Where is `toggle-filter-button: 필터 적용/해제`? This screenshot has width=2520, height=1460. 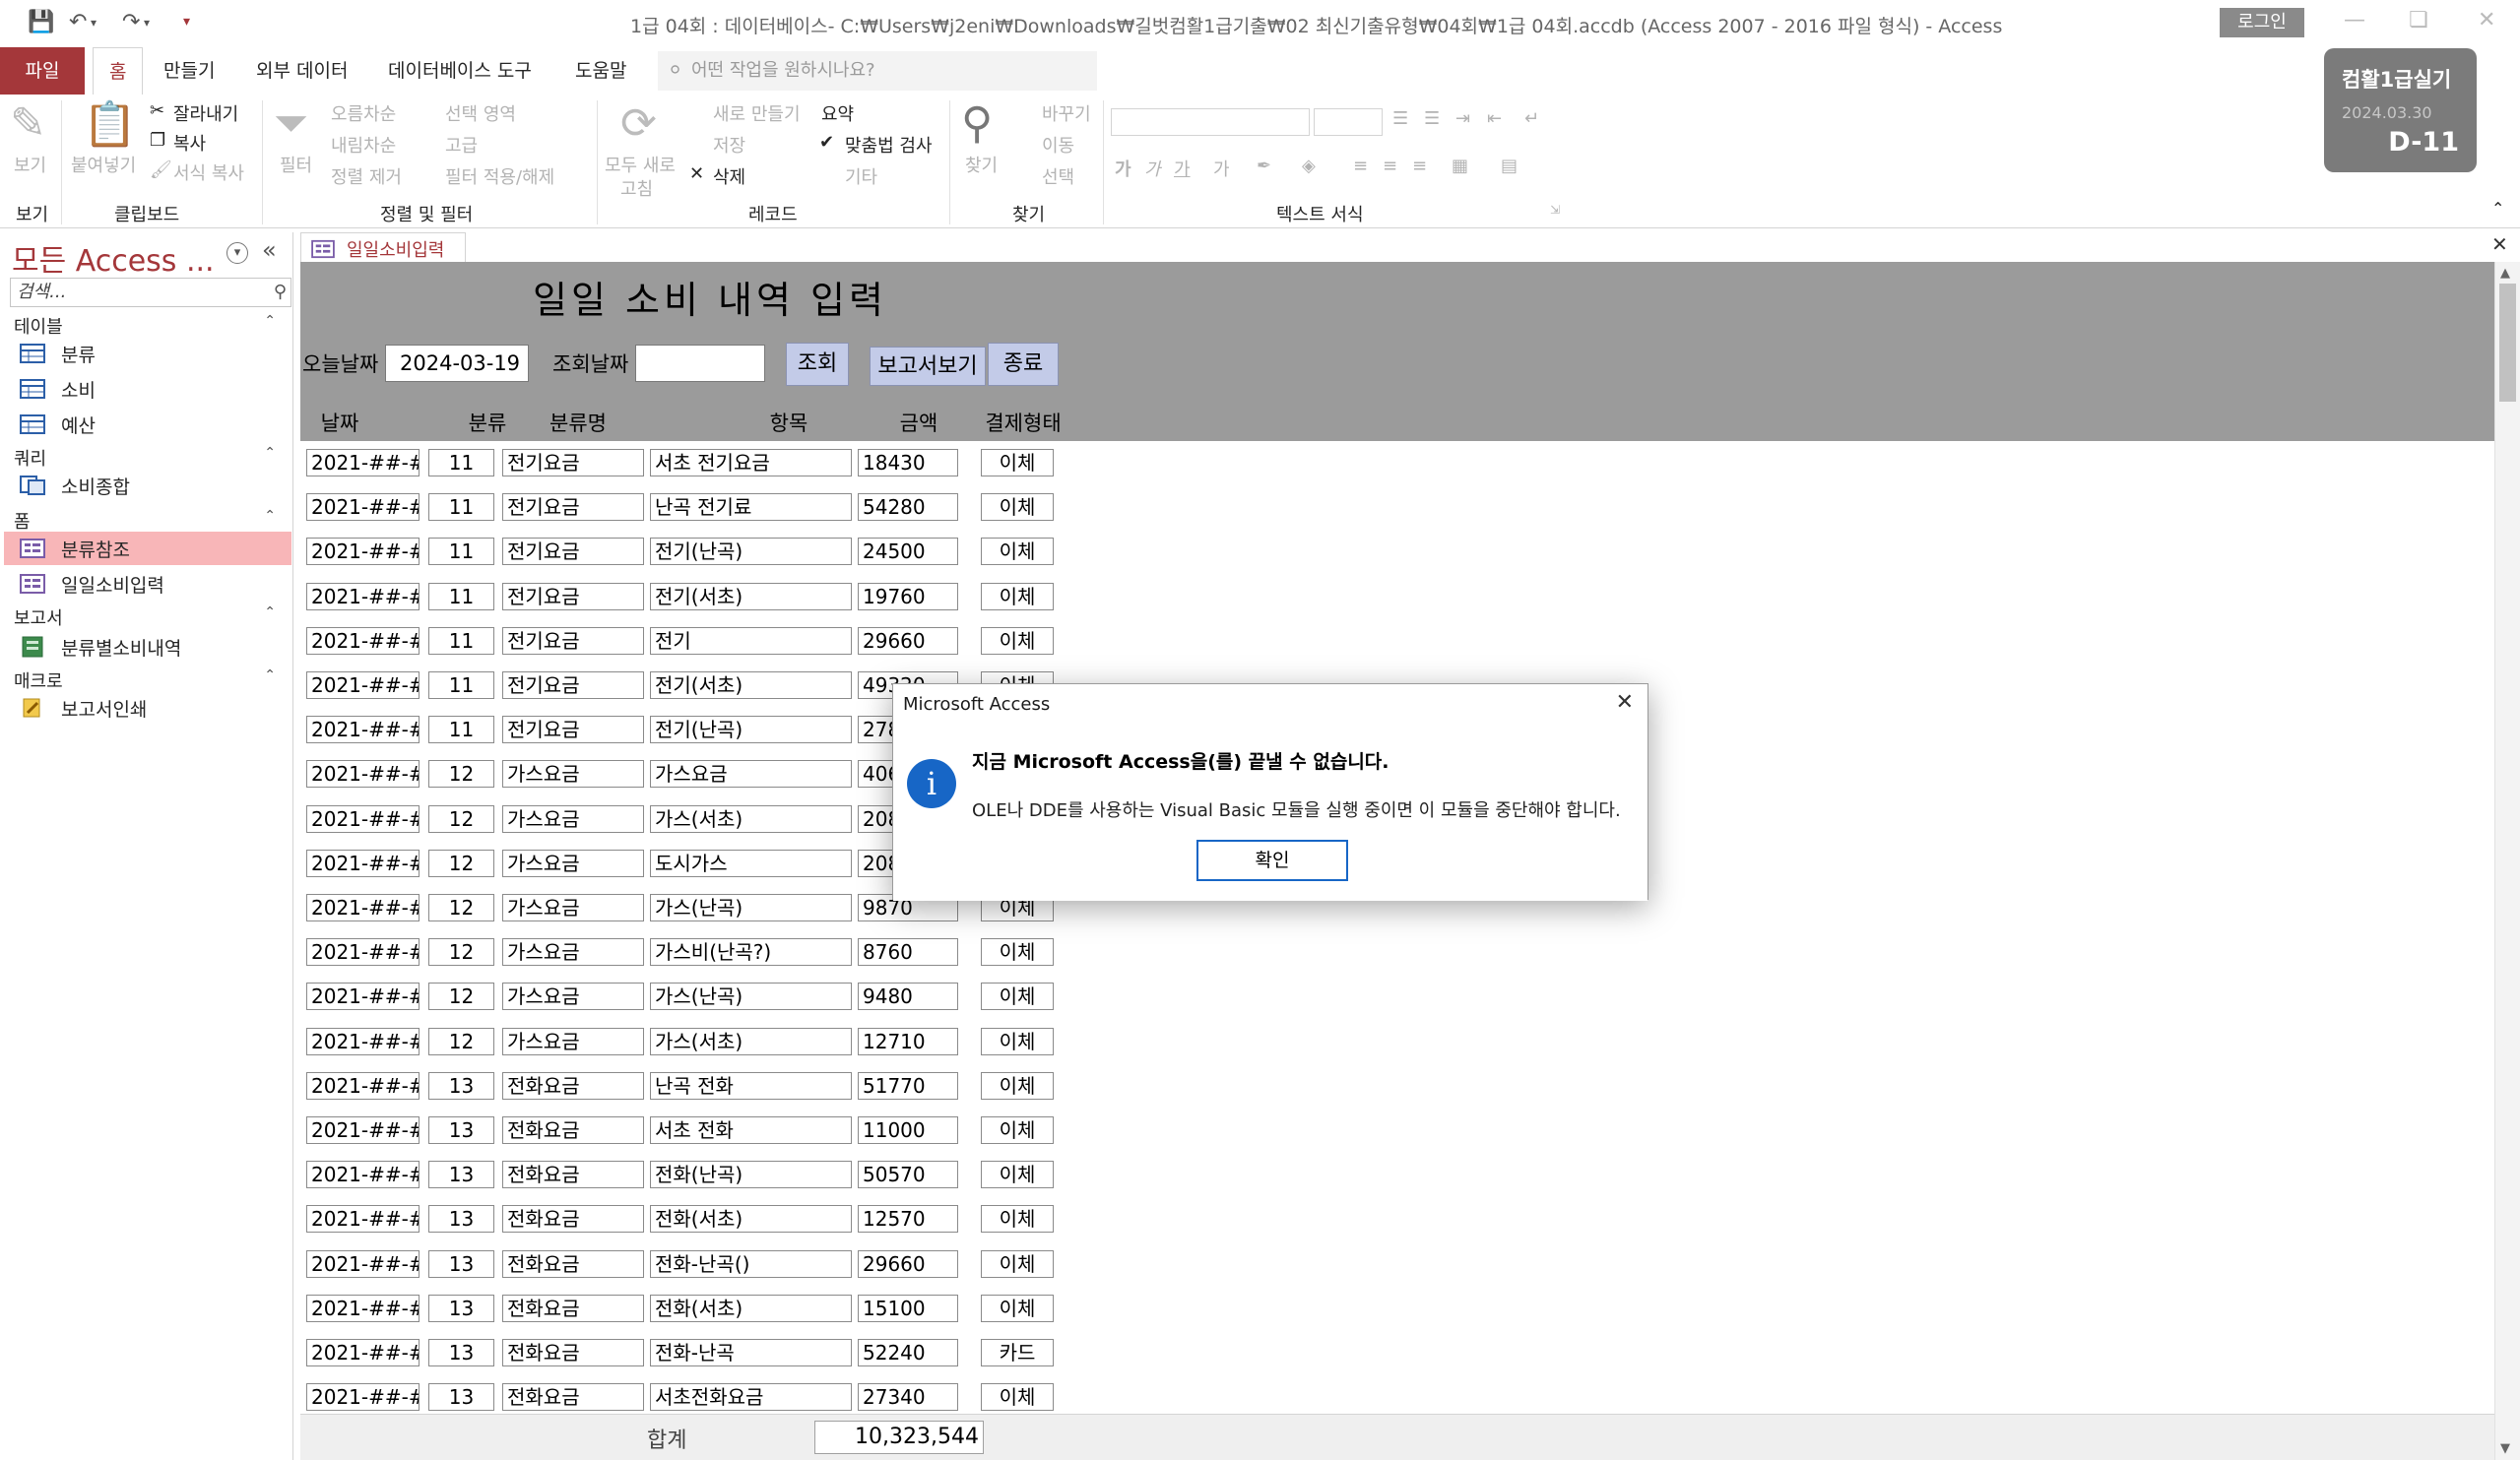
toggle-filter-button: 필터 적용/해제 is located at coordinates (499, 176).